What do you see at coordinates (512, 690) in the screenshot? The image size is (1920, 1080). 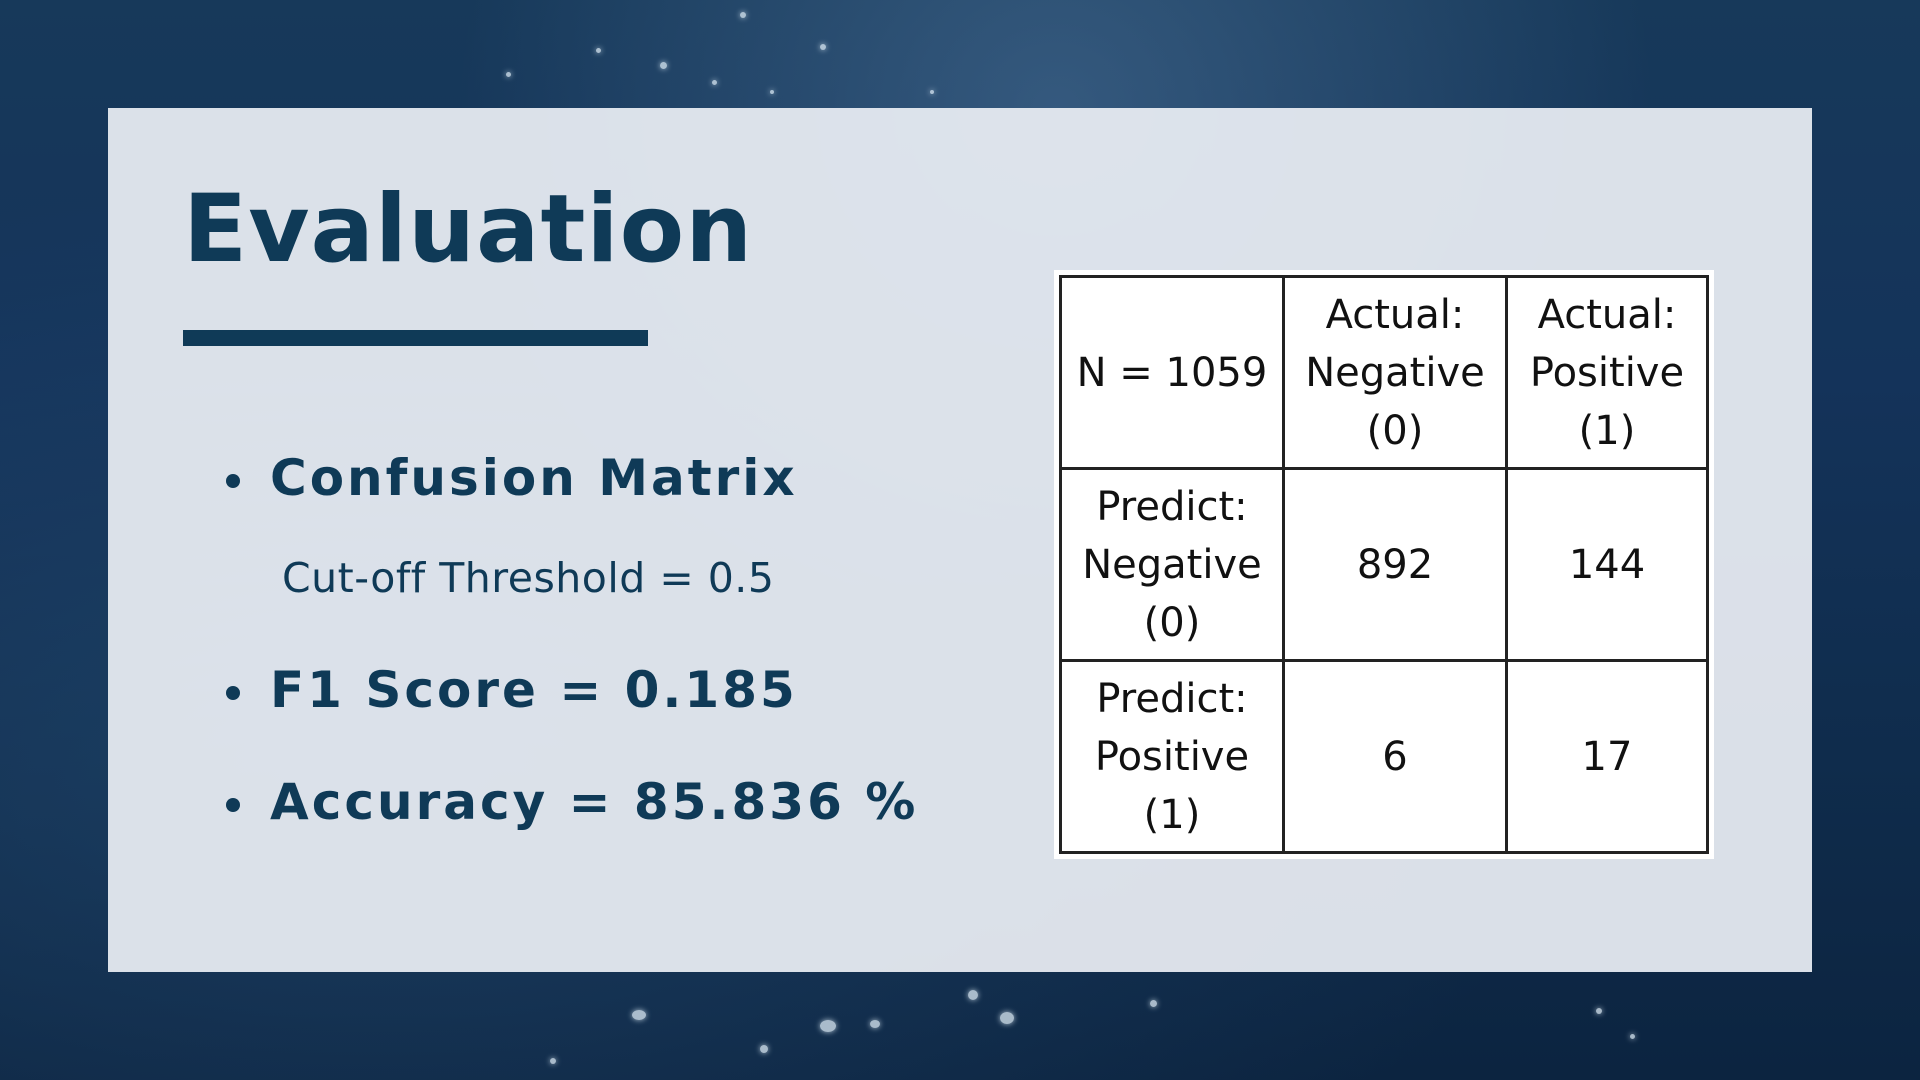 I see `bullet-f1-score: F1 Score = 0.185` at bounding box center [512, 690].